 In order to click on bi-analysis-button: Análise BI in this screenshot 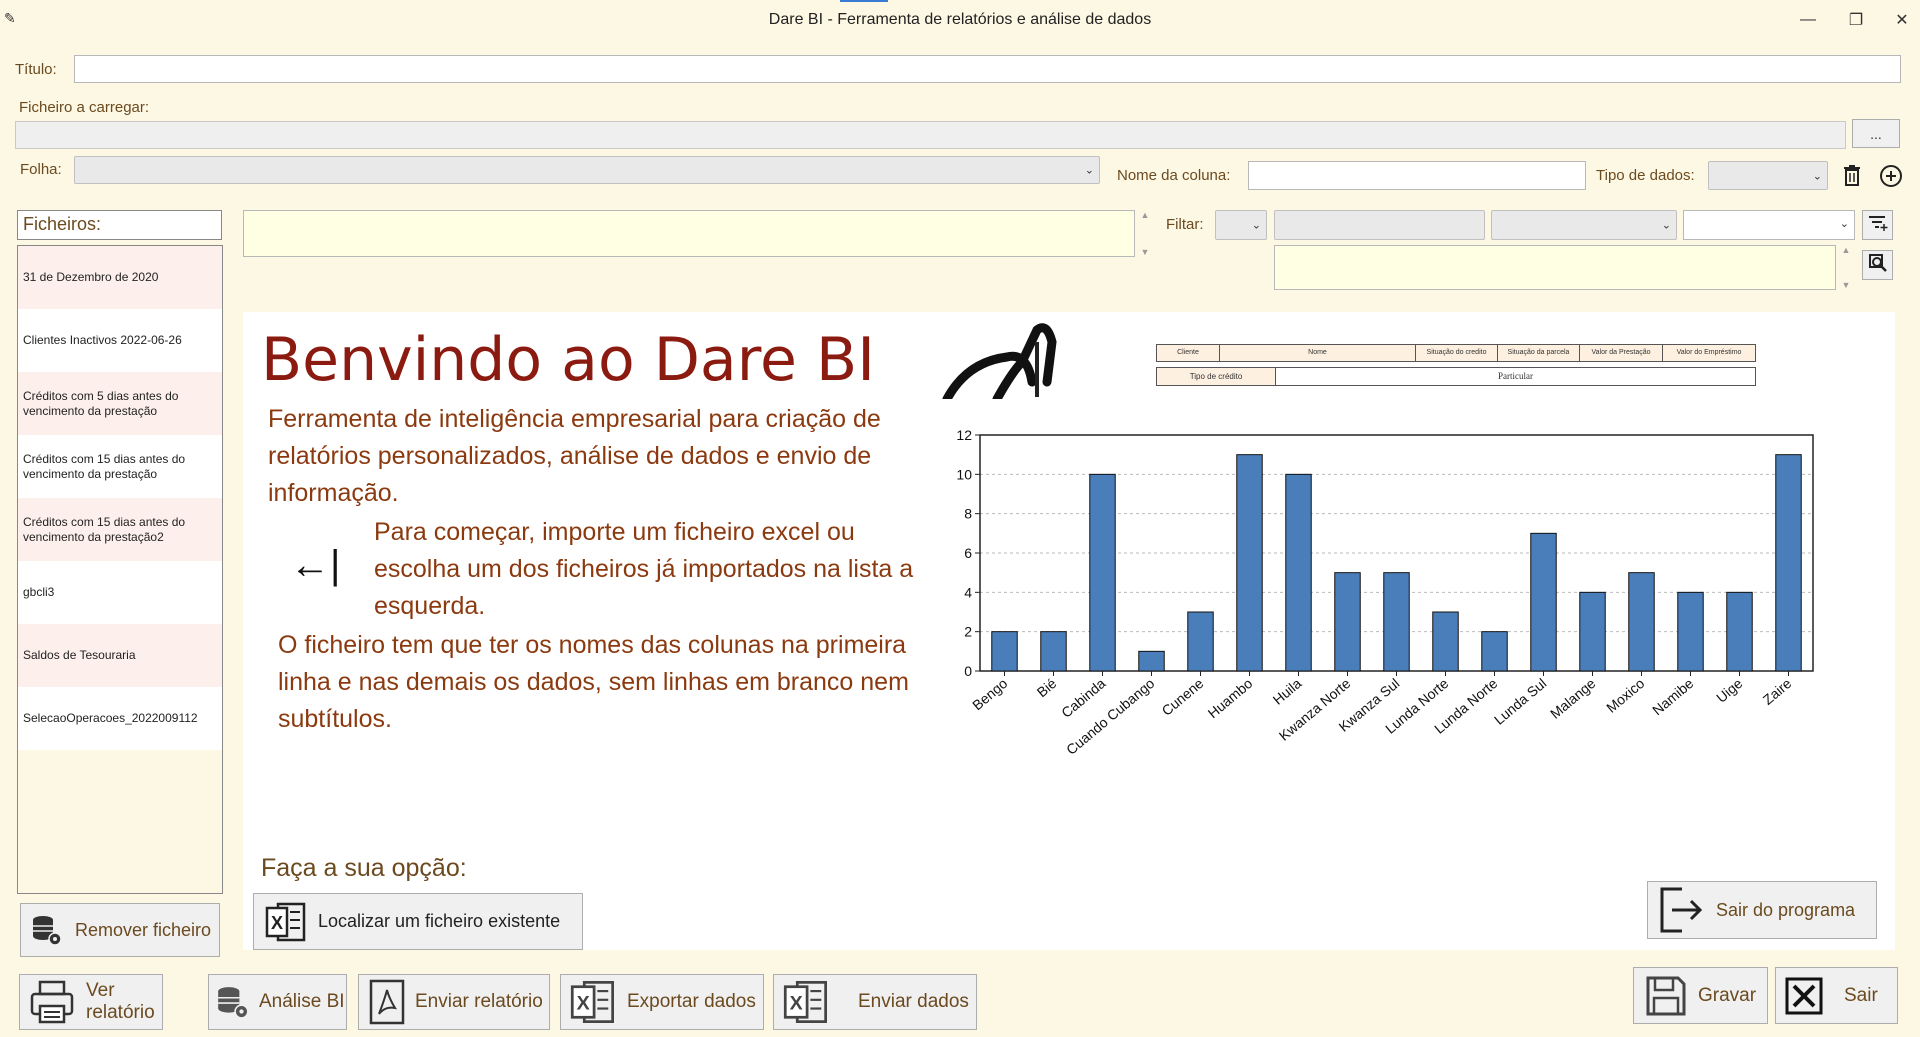, I will do `click(277, 1002)`.